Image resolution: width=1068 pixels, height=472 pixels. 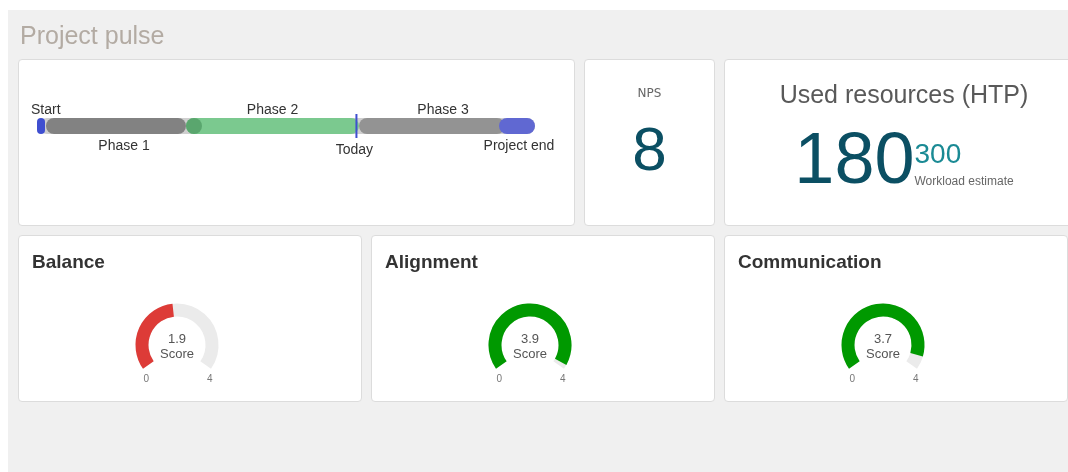 I want to click on estimate-label: Workload estimate, so click(x=964, y=181).